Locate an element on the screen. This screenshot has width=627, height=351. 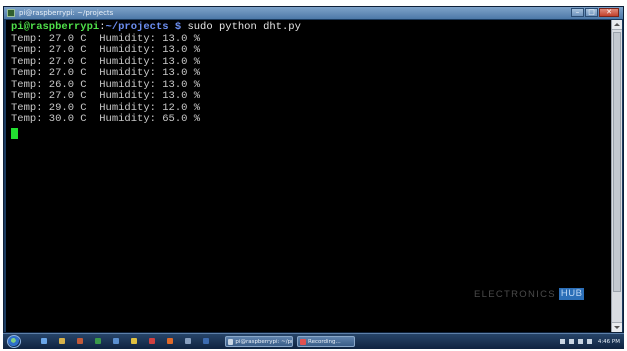
excel-icon is located at coordinates (98, 341).